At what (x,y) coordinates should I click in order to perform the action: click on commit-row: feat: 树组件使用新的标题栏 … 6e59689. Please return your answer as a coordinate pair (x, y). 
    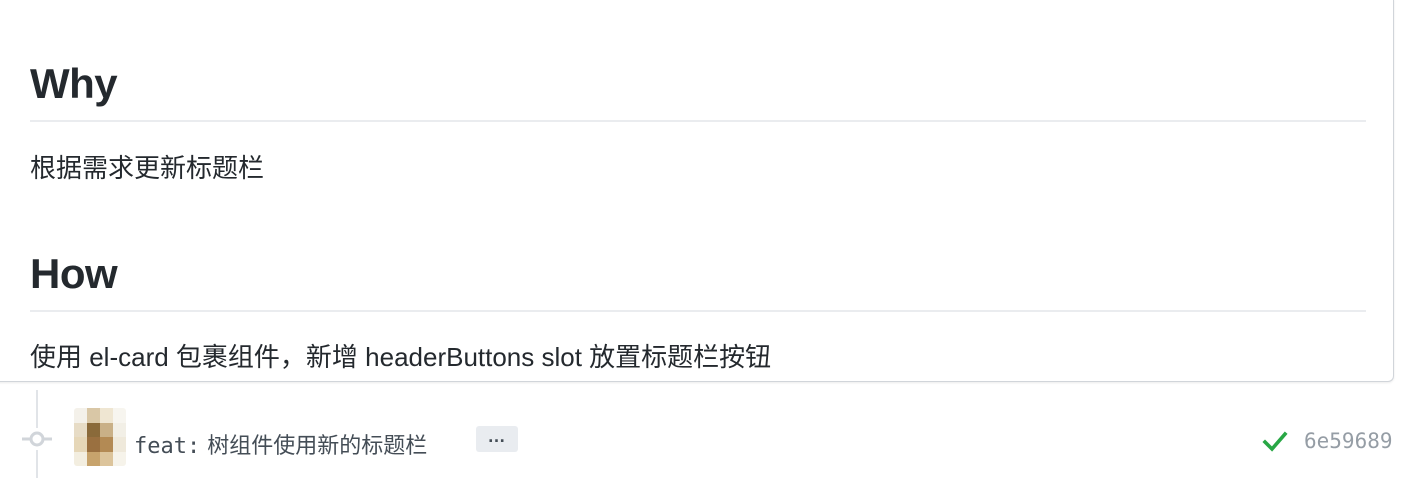
    Looking at the image, I should click on (701, 438).